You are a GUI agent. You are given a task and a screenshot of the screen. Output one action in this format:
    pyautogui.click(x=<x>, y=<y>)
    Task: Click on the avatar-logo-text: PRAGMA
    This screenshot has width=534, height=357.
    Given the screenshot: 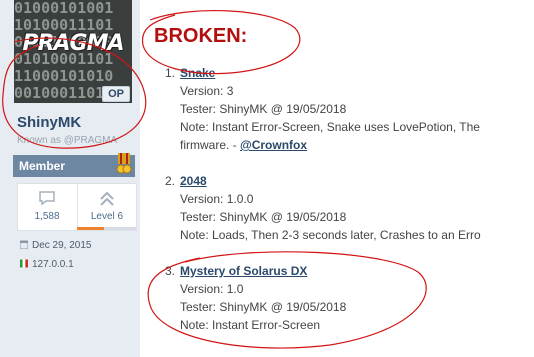 What is the action you would take?
    pyautogui.click(x=73, y=43)
    